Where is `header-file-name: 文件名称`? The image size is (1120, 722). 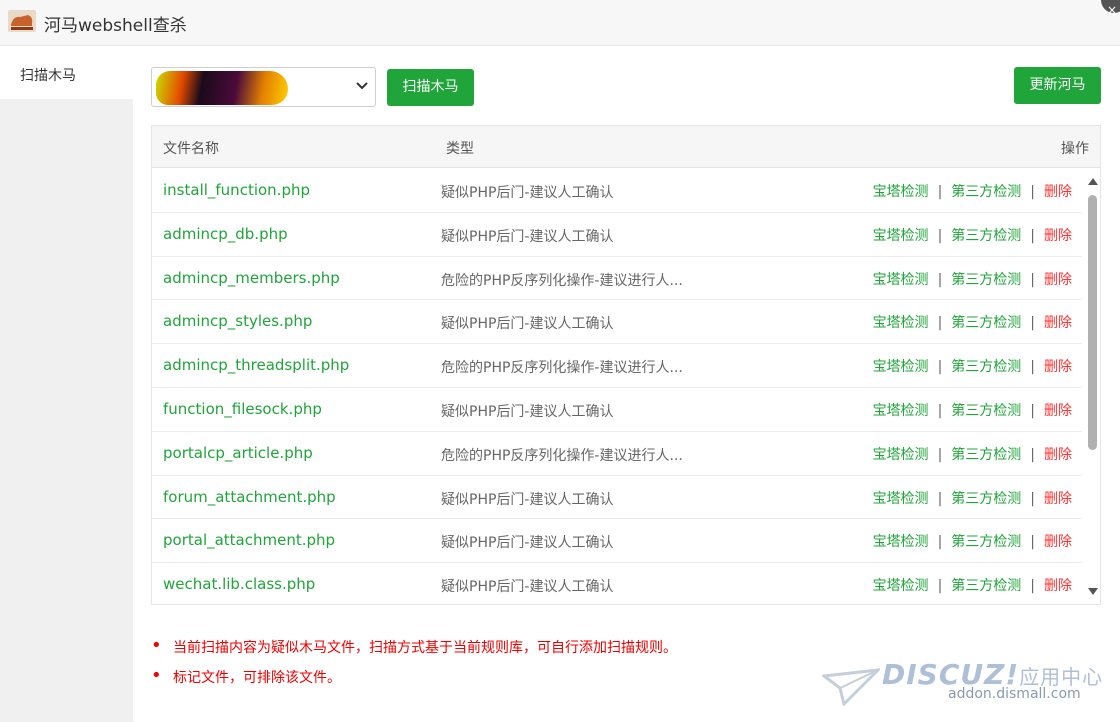
header-file-name: 文件名称 is located at coordinates (191, 149).